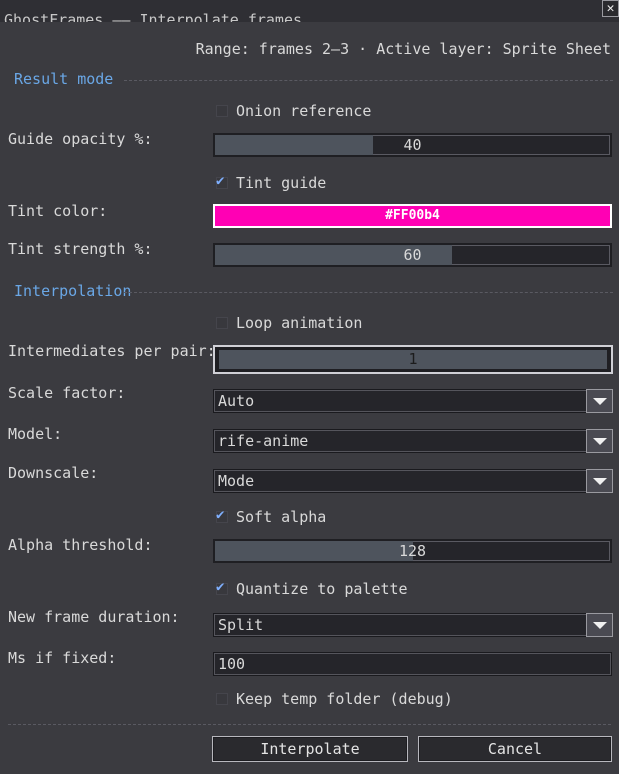 The image size is (619, 774). Describe the element at coordinates (281, 183) in the screenshot. I see `checkbox-label: Tint guide` at that location.